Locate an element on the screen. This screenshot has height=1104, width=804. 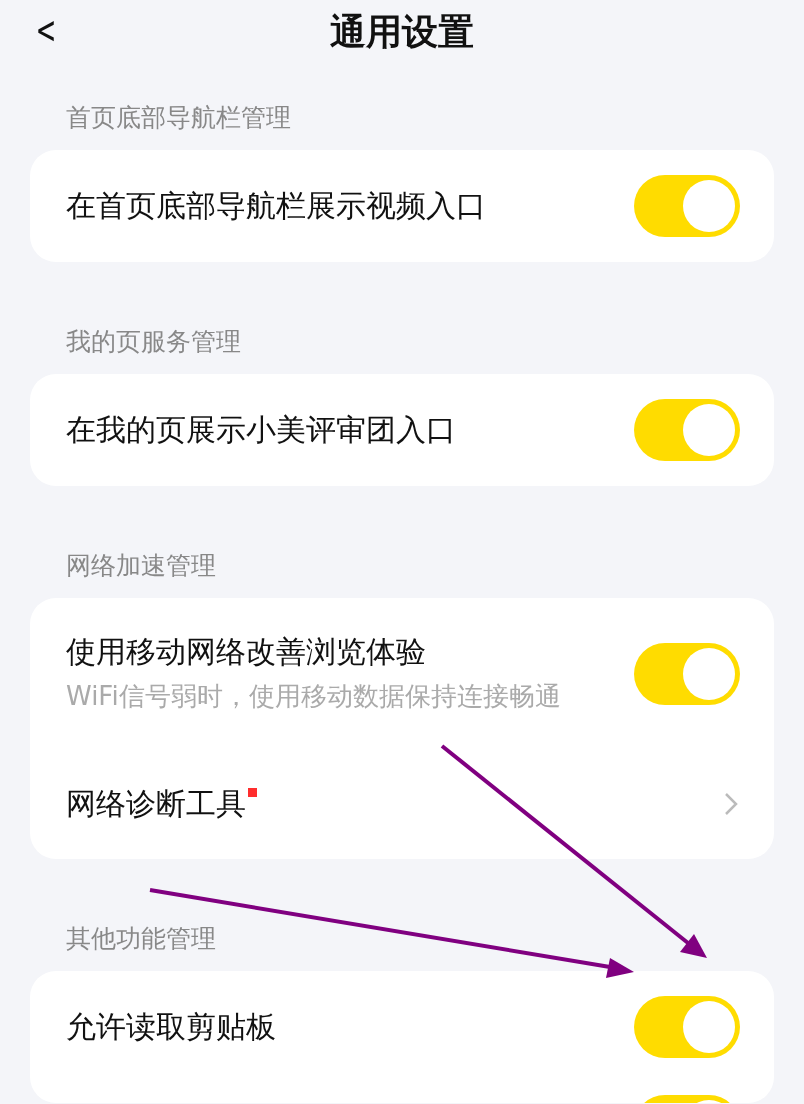
section-title: 我的页服务管理 is located at coordinates (153, 341).